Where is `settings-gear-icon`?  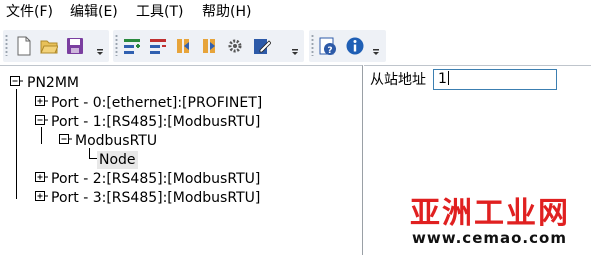 settings-gear-icon is located at coordinates (235, 46).